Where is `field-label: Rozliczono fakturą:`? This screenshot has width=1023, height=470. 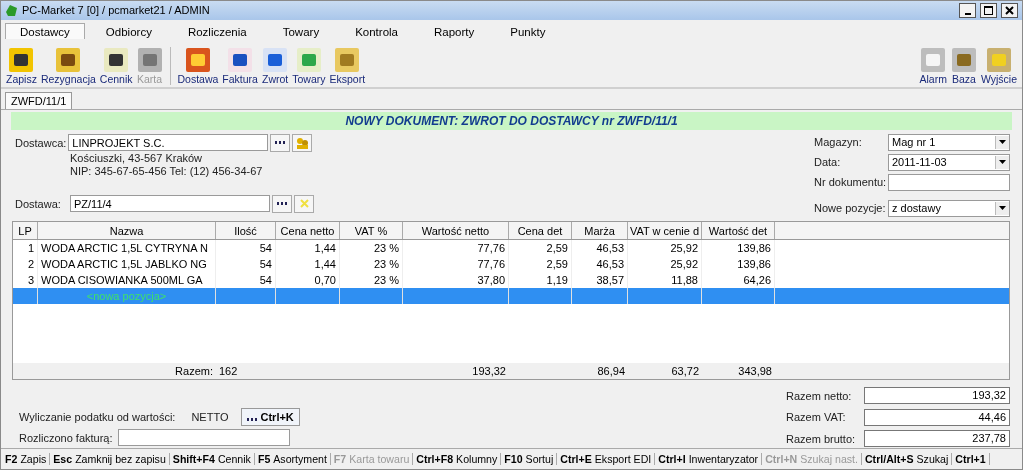 field-label: Rozliczono fakturą: is located at coordinates (66, 437).